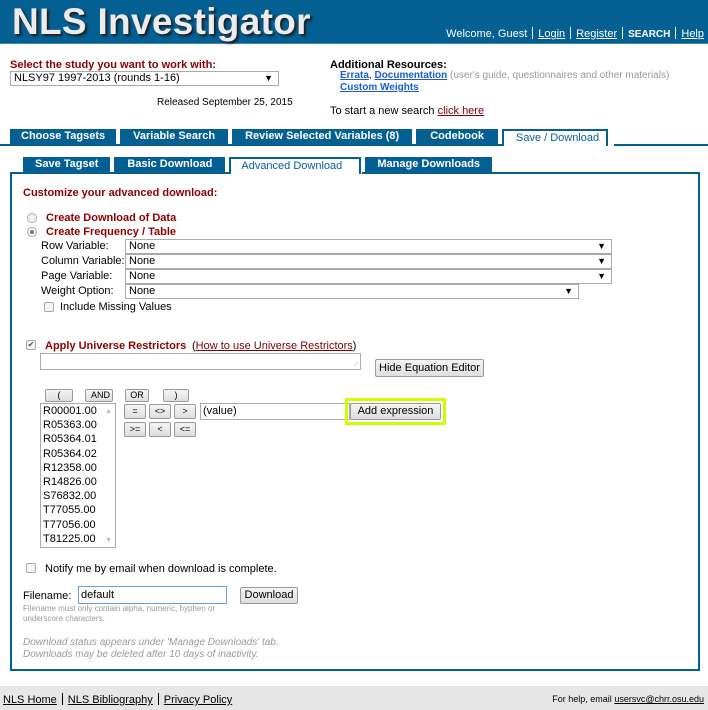  What do you see at coordinates (457, 137) in the screenshot?
I see `tab-codebook: Codebook` at bounding box center [457, 137].